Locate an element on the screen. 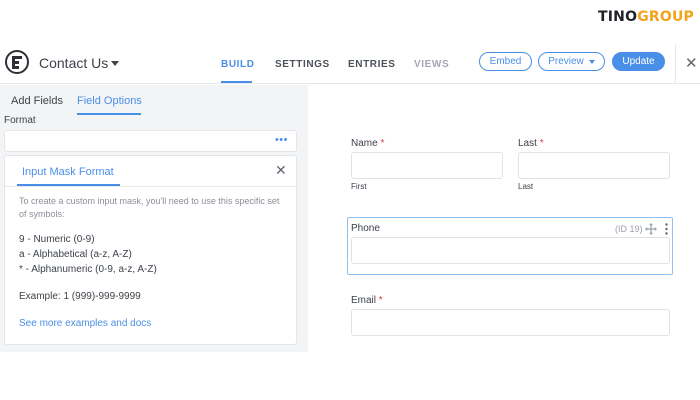  update-button: Update is located at coordinates (638, 61).